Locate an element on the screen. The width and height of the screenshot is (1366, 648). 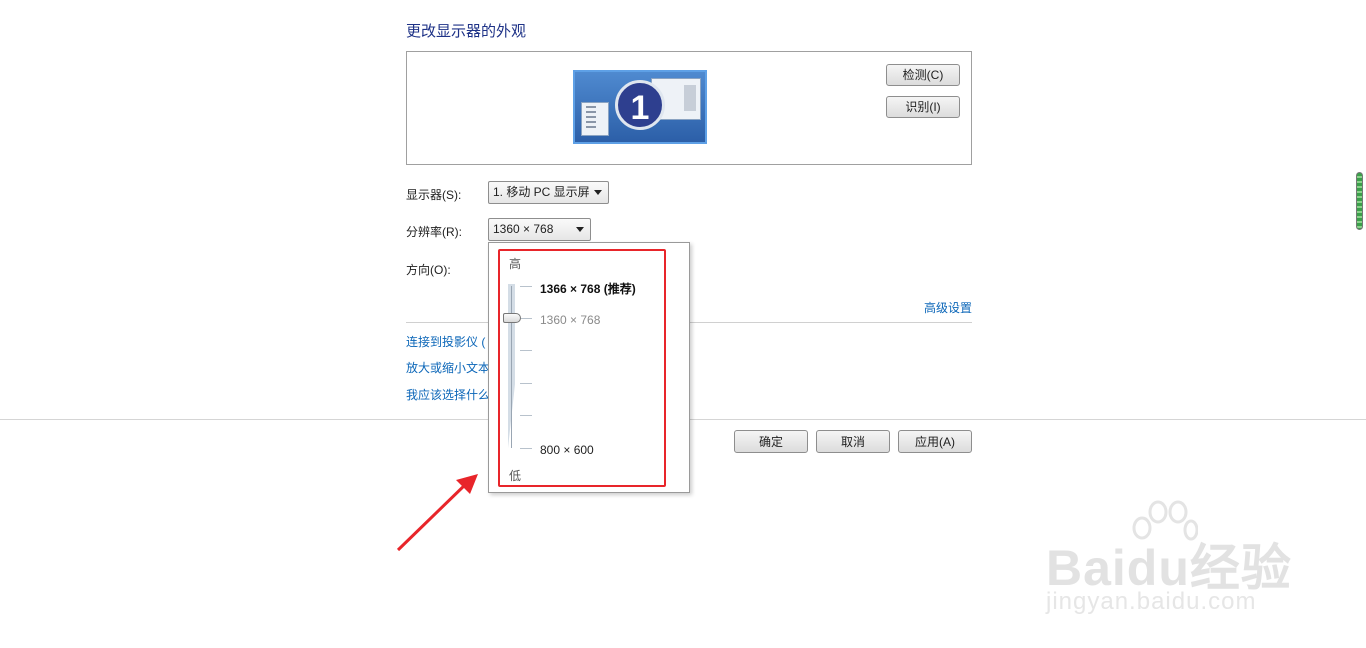
resolution-select: 1360 × 768 is located at coordinates (539, 229).